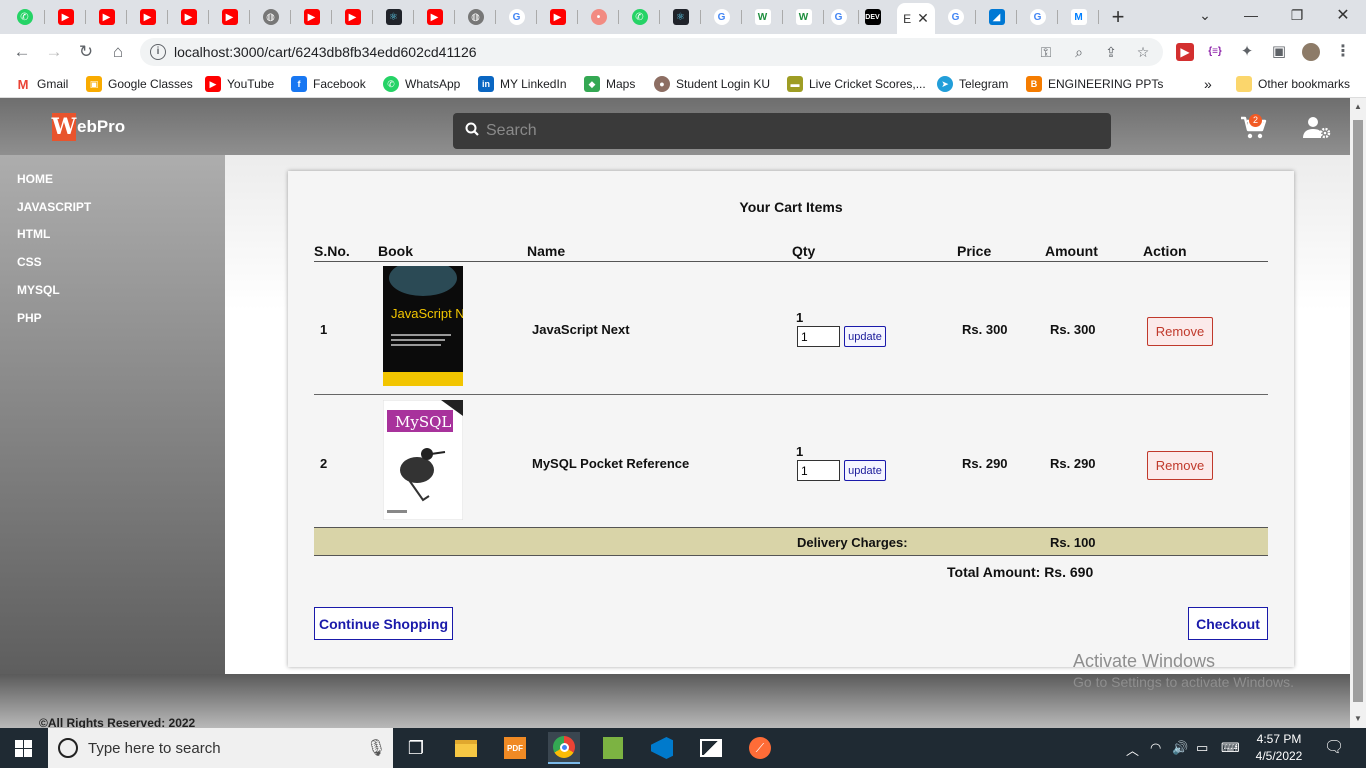  What do you see at coordinates (1202, 748) in the screenshot?
I see `battery-icon: ▭` at bounding box center [1202, 748].